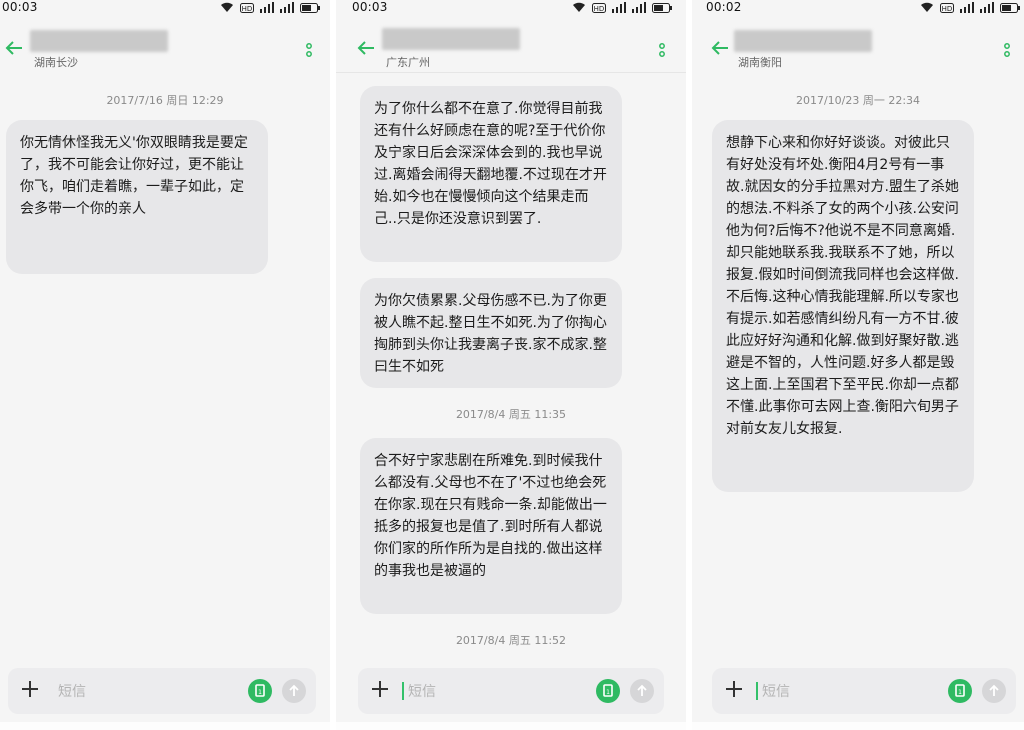 The image size is (1024, 730). I want to click on contact-location: 湖南长沙, so click(56, 62).